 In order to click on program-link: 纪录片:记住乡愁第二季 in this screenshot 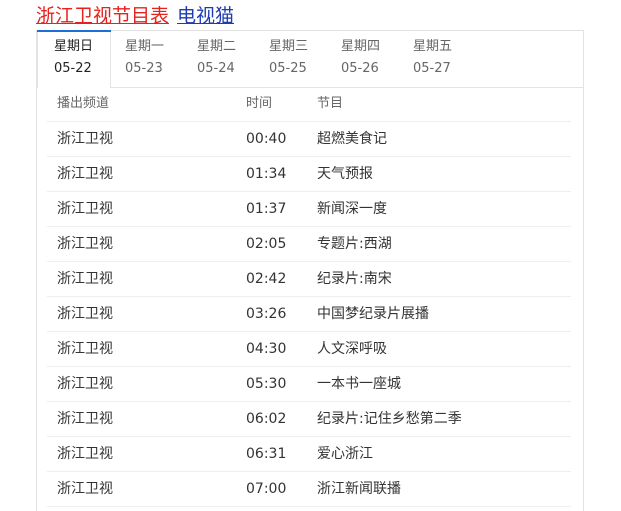, I will do `click(389, 419)`.